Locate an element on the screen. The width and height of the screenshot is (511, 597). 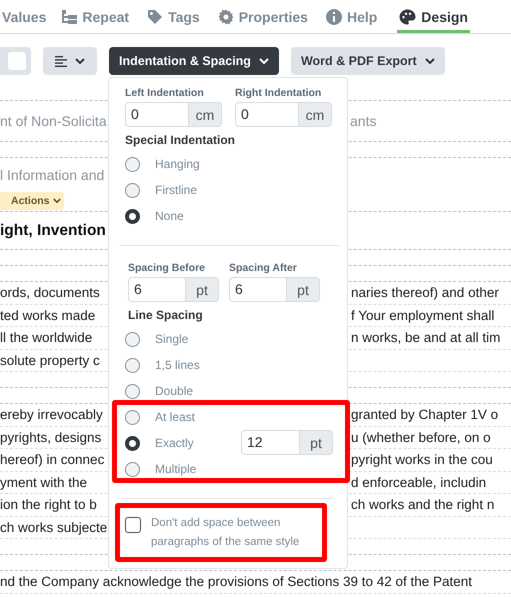
menu-button: Indentation & Spacing is located at coordinates (194, 61).